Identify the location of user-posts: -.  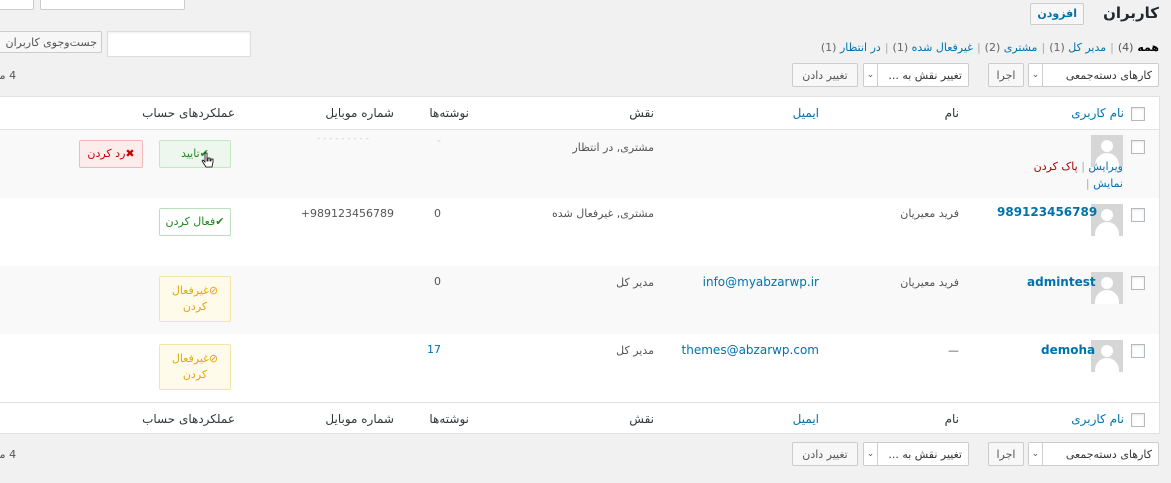
(439, 140).